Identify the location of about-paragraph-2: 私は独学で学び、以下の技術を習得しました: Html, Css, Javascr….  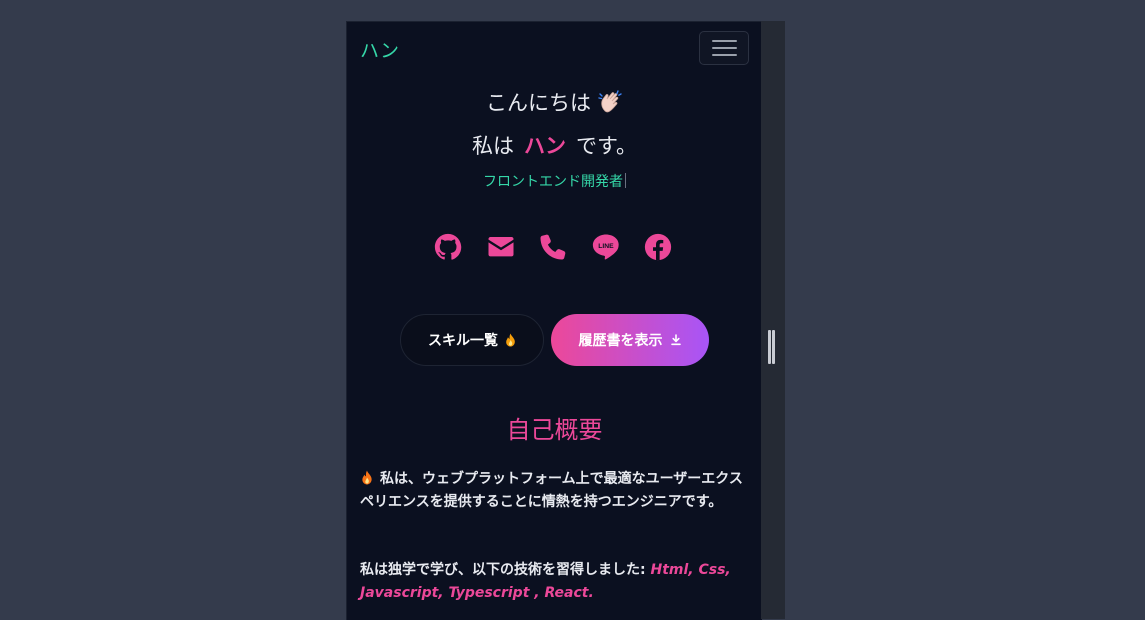
(557, 582).